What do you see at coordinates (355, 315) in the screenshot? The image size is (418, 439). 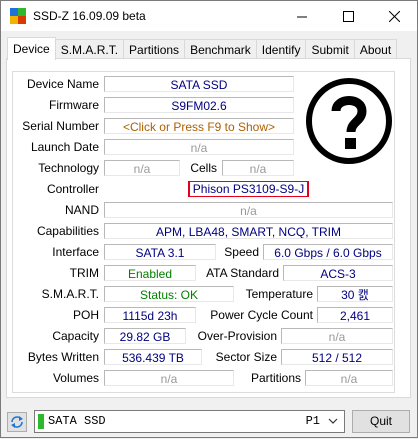 I see `power-cycle-value: 2,461` at bounding box center [355, 315].